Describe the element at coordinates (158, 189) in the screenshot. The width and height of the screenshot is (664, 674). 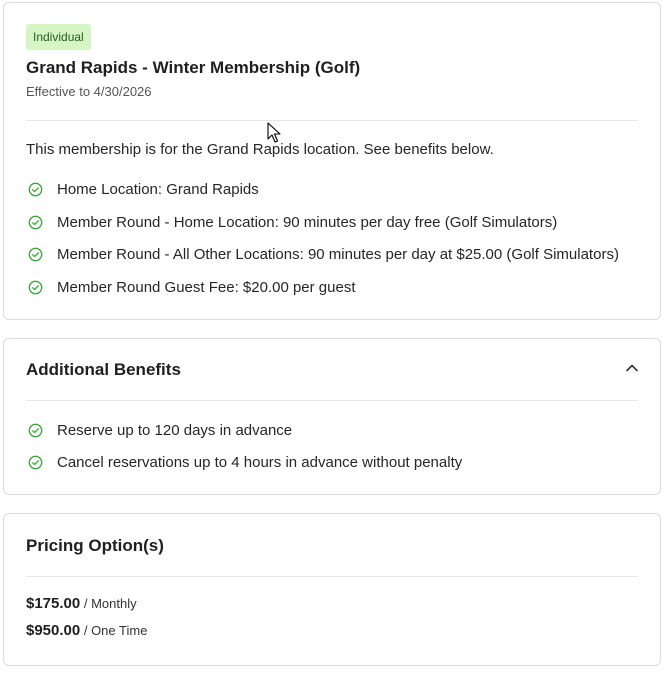
I see `benefit-label: Home Location: Grand Rapids` at that location.